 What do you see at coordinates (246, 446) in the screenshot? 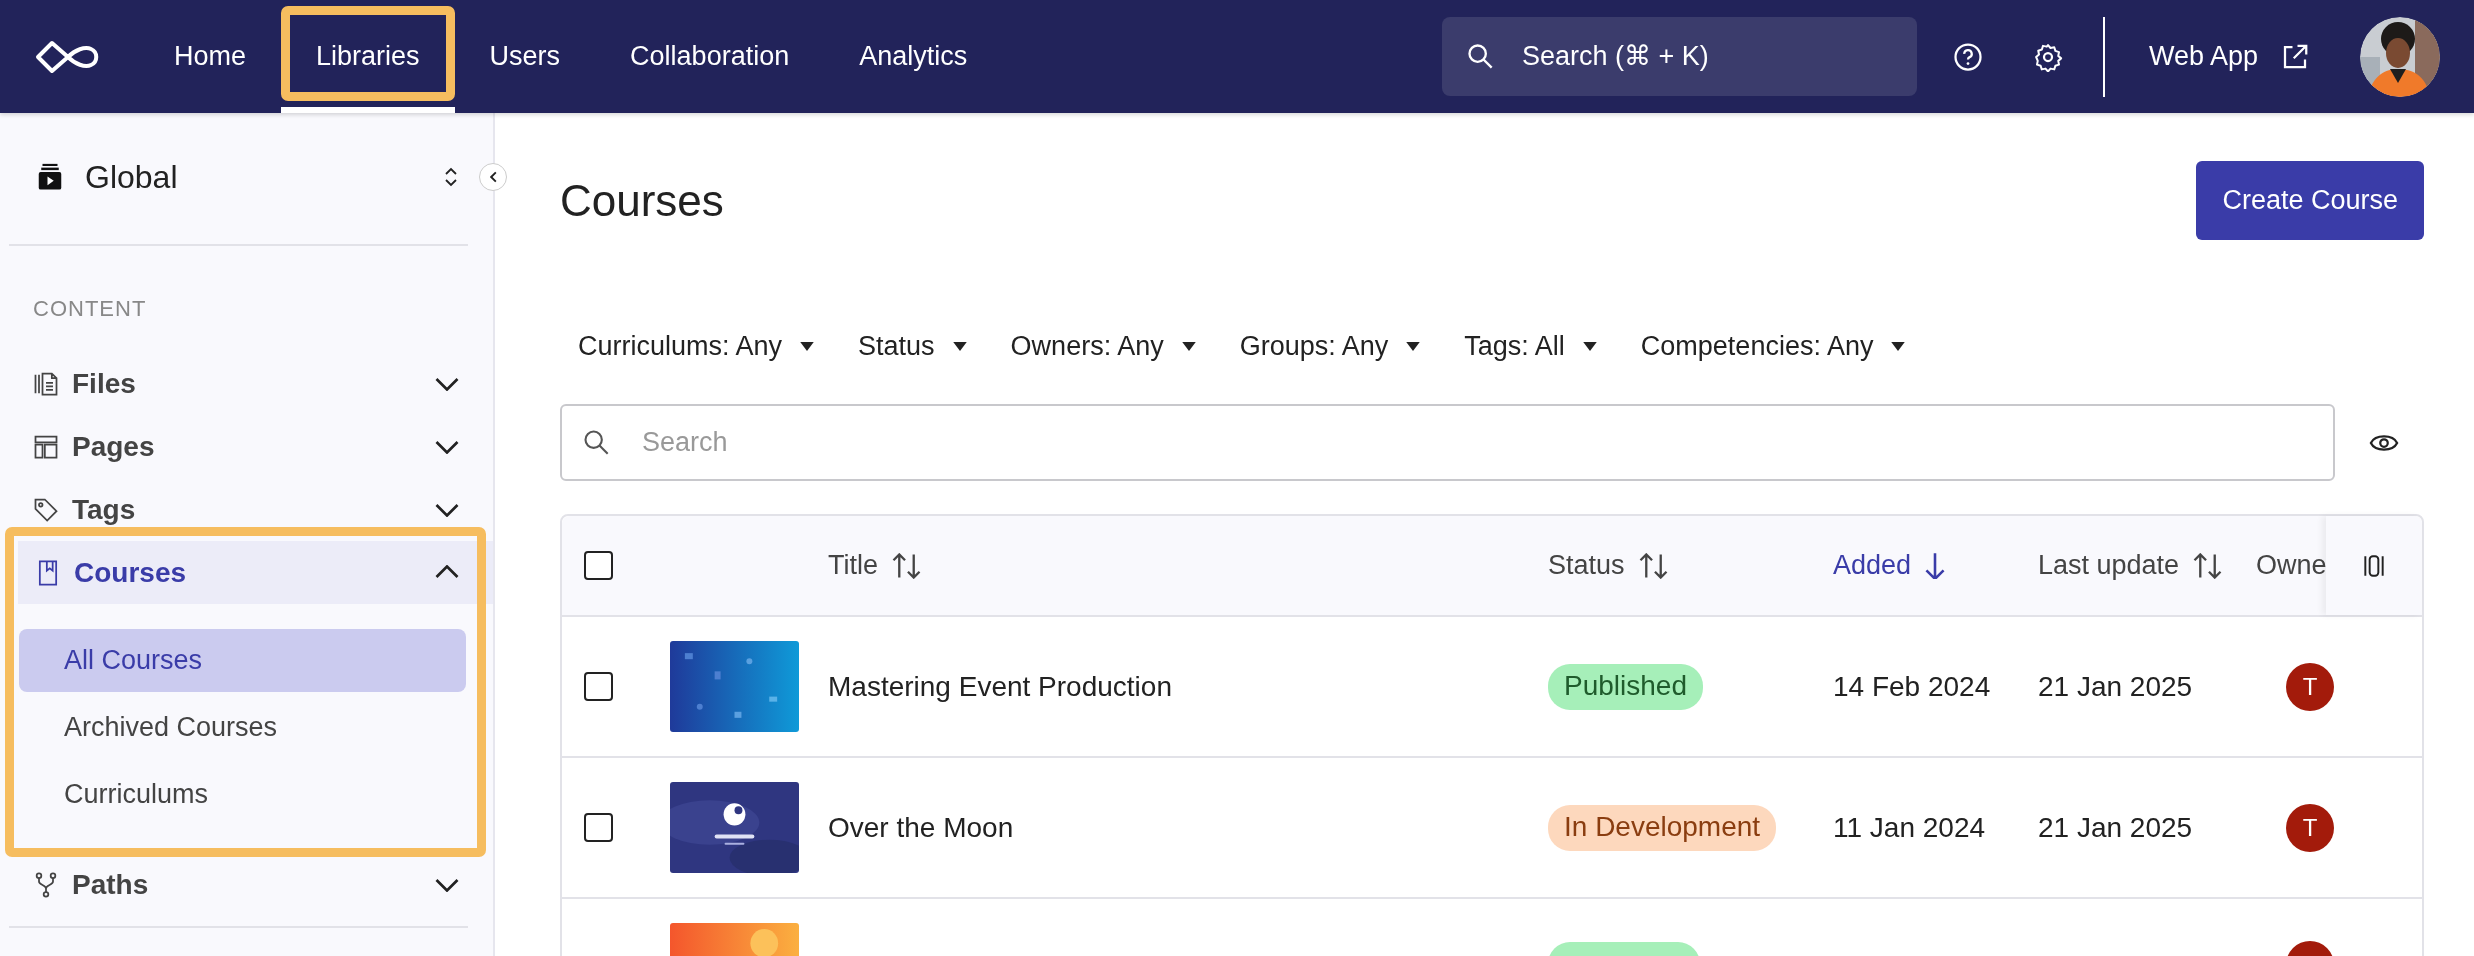
I see `sidebar-item: Pages` at bounding box center [246, 446].